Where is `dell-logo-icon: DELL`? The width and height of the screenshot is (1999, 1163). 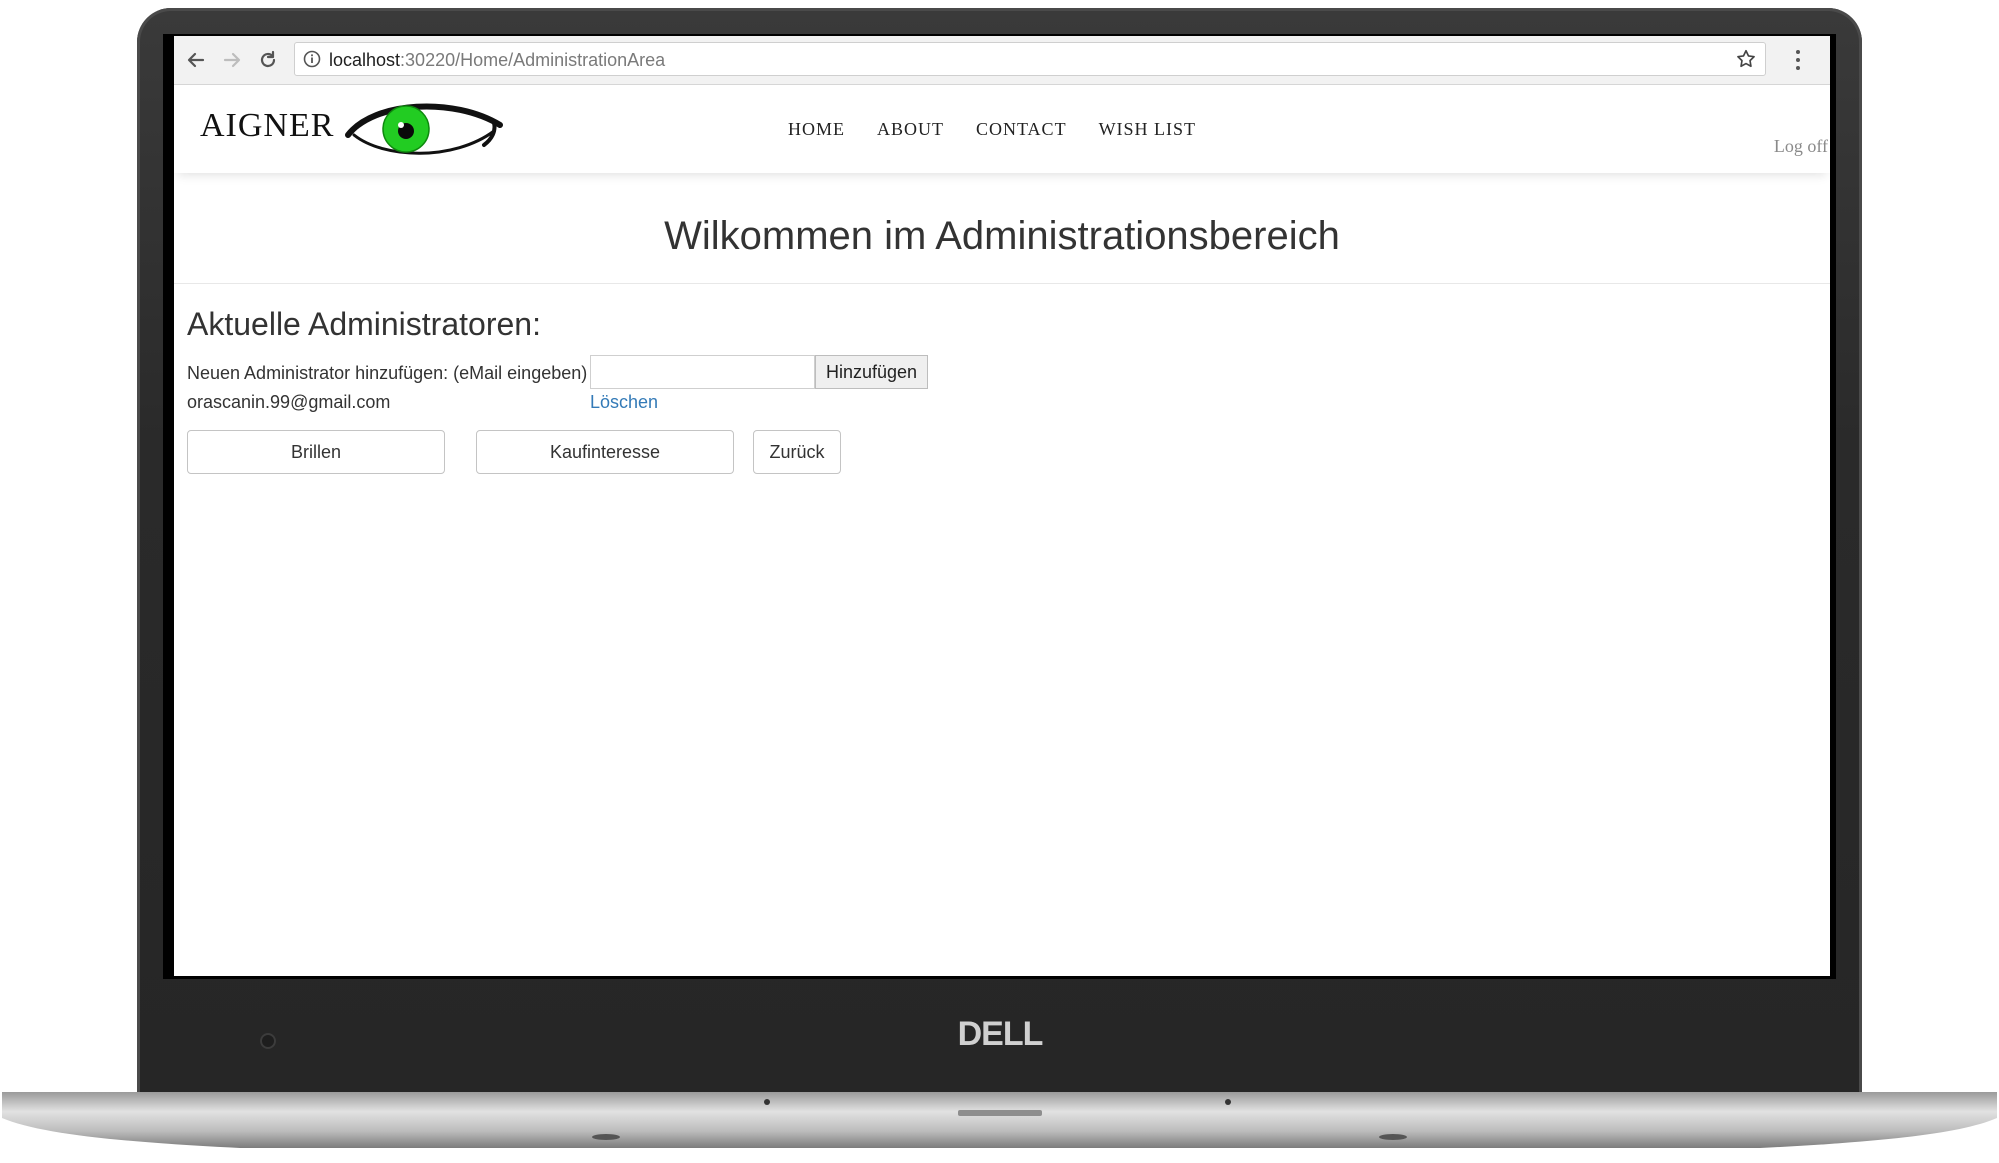
dell-logo-icon: DELL is located at coordinates (1001, 1033).